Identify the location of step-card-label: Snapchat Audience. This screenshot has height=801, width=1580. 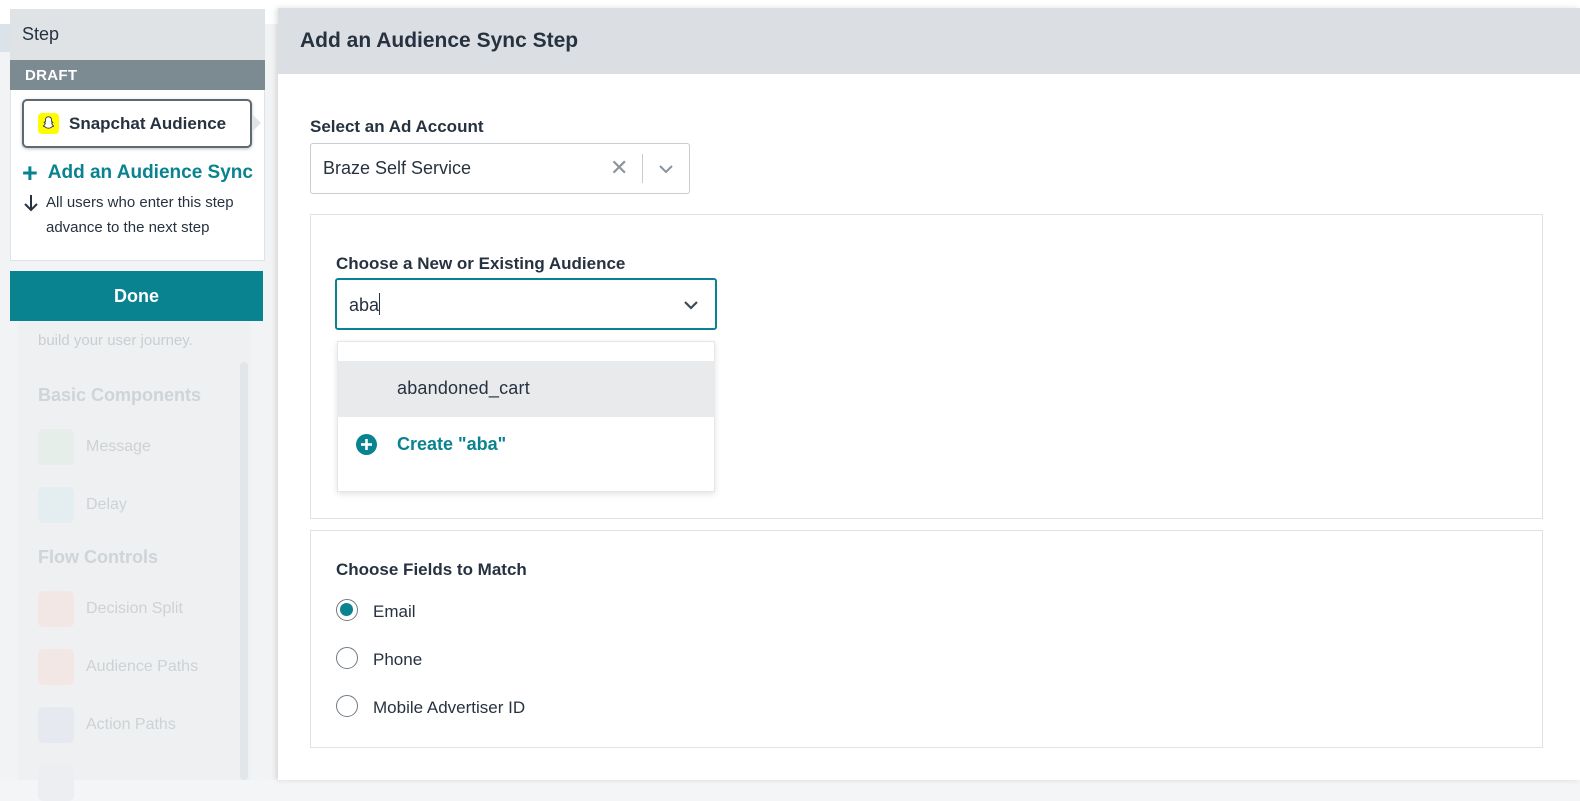
(148, 123).